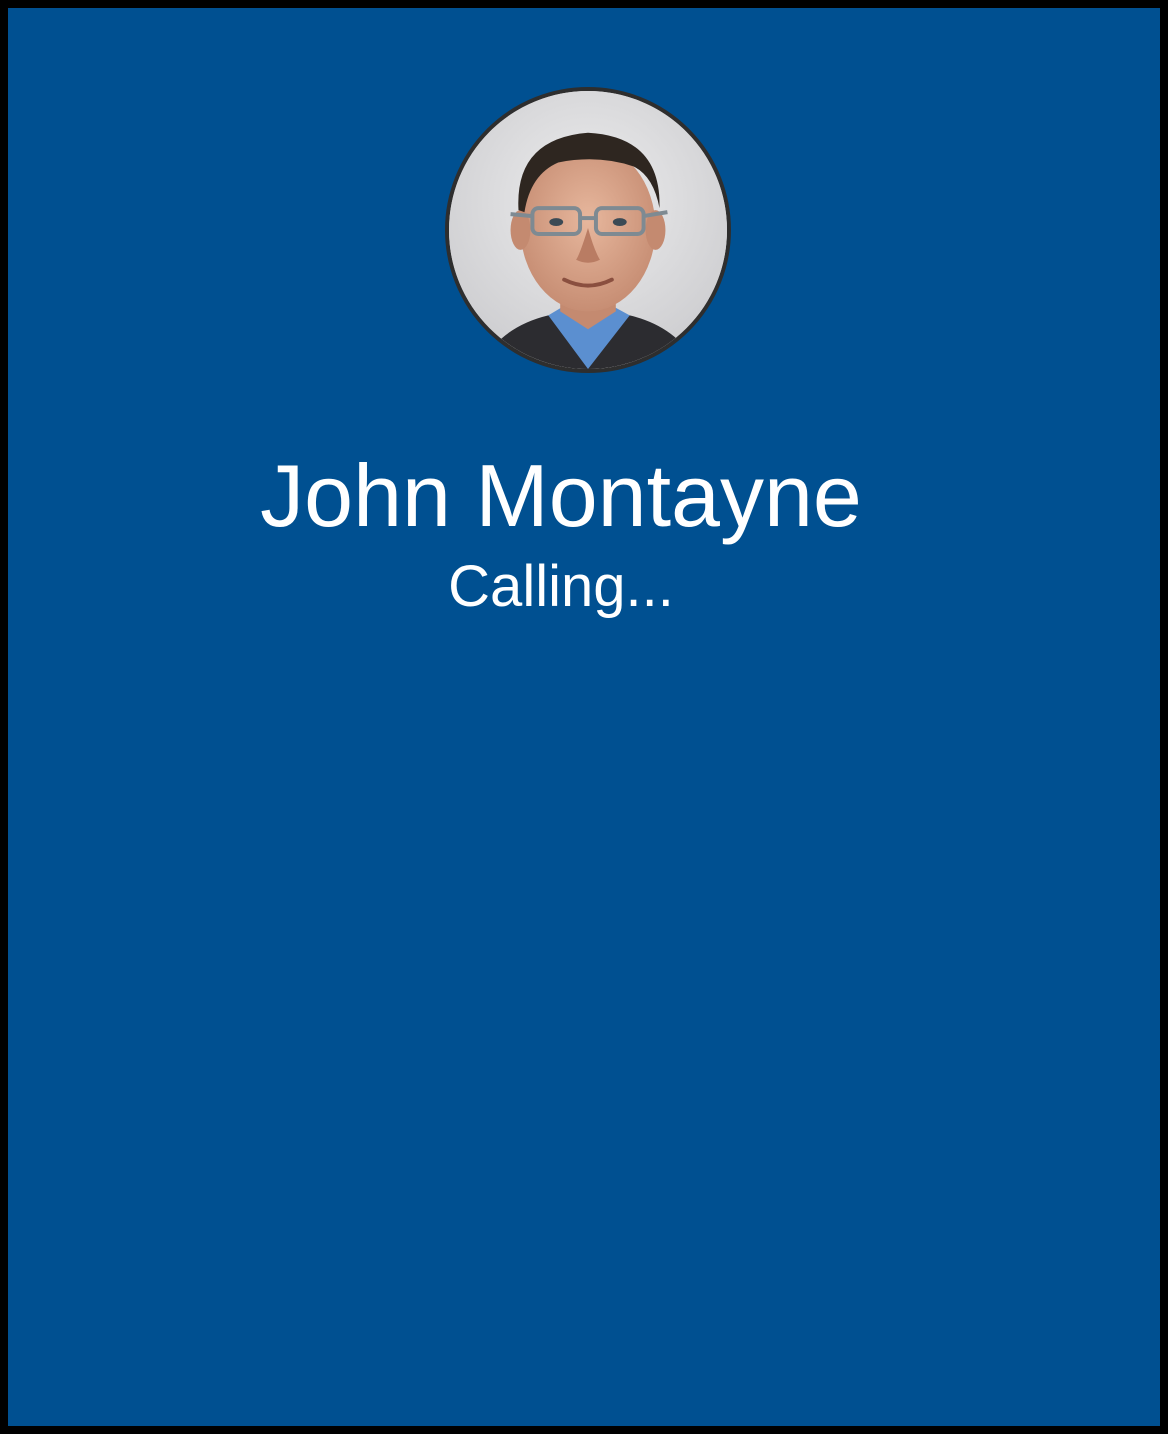 Image resolution: width=1168 pixels, height=1434 pixels. I want to click on caller-name: John Montayne, so click(561, 495).